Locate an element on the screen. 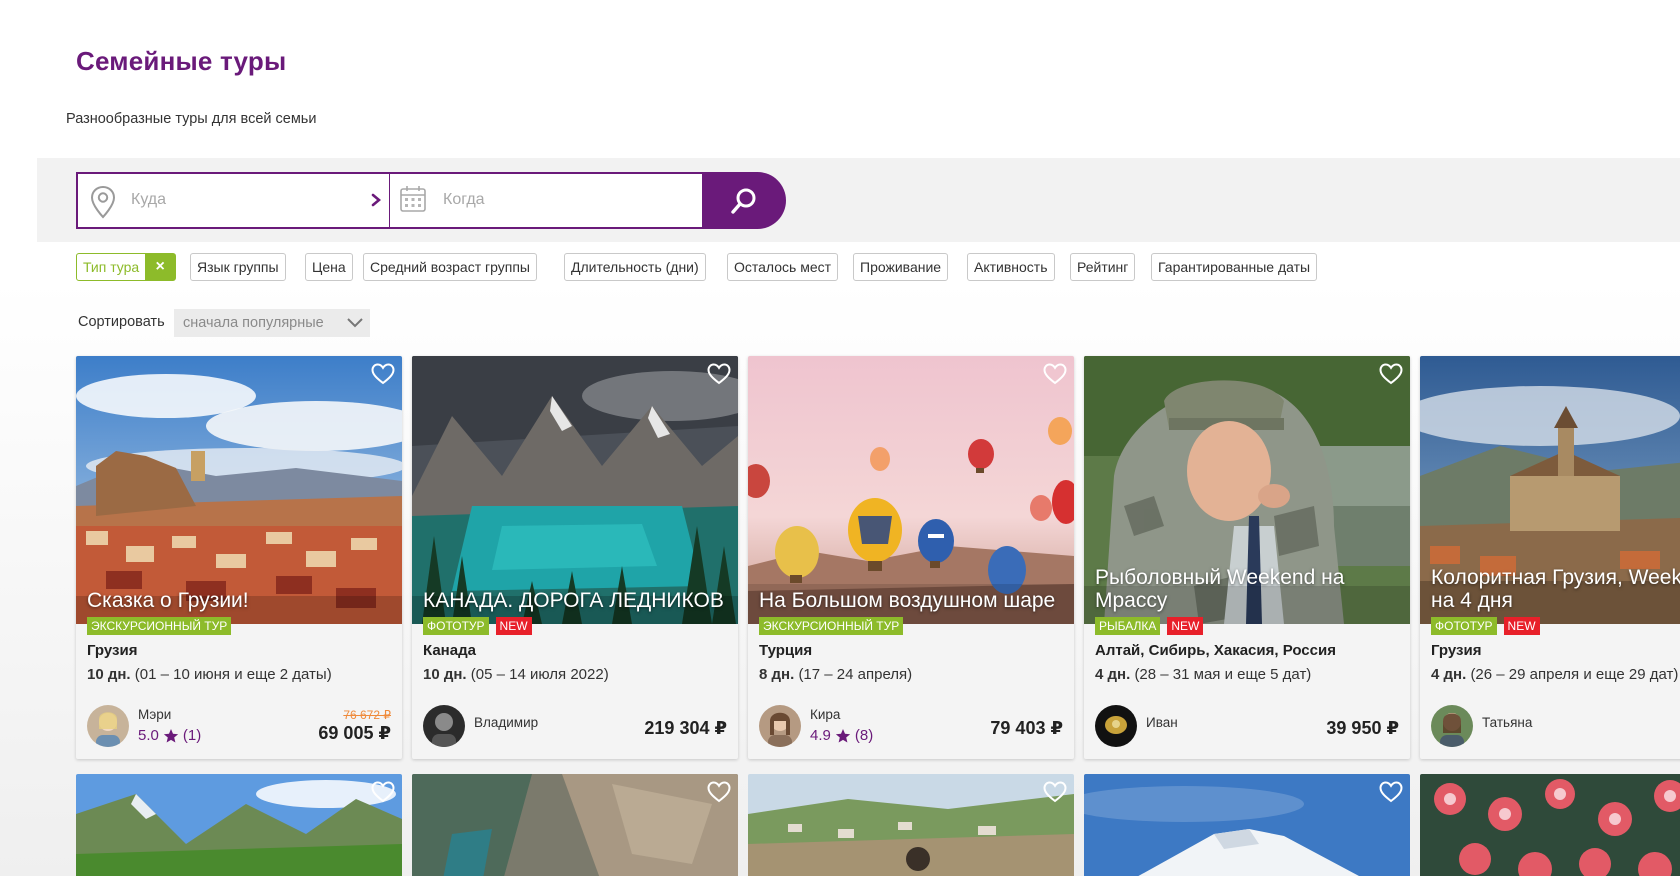 This screenshot has height=876, width=1680. guide-rating: 4.9 (8) is located at coordinates (842, 735).